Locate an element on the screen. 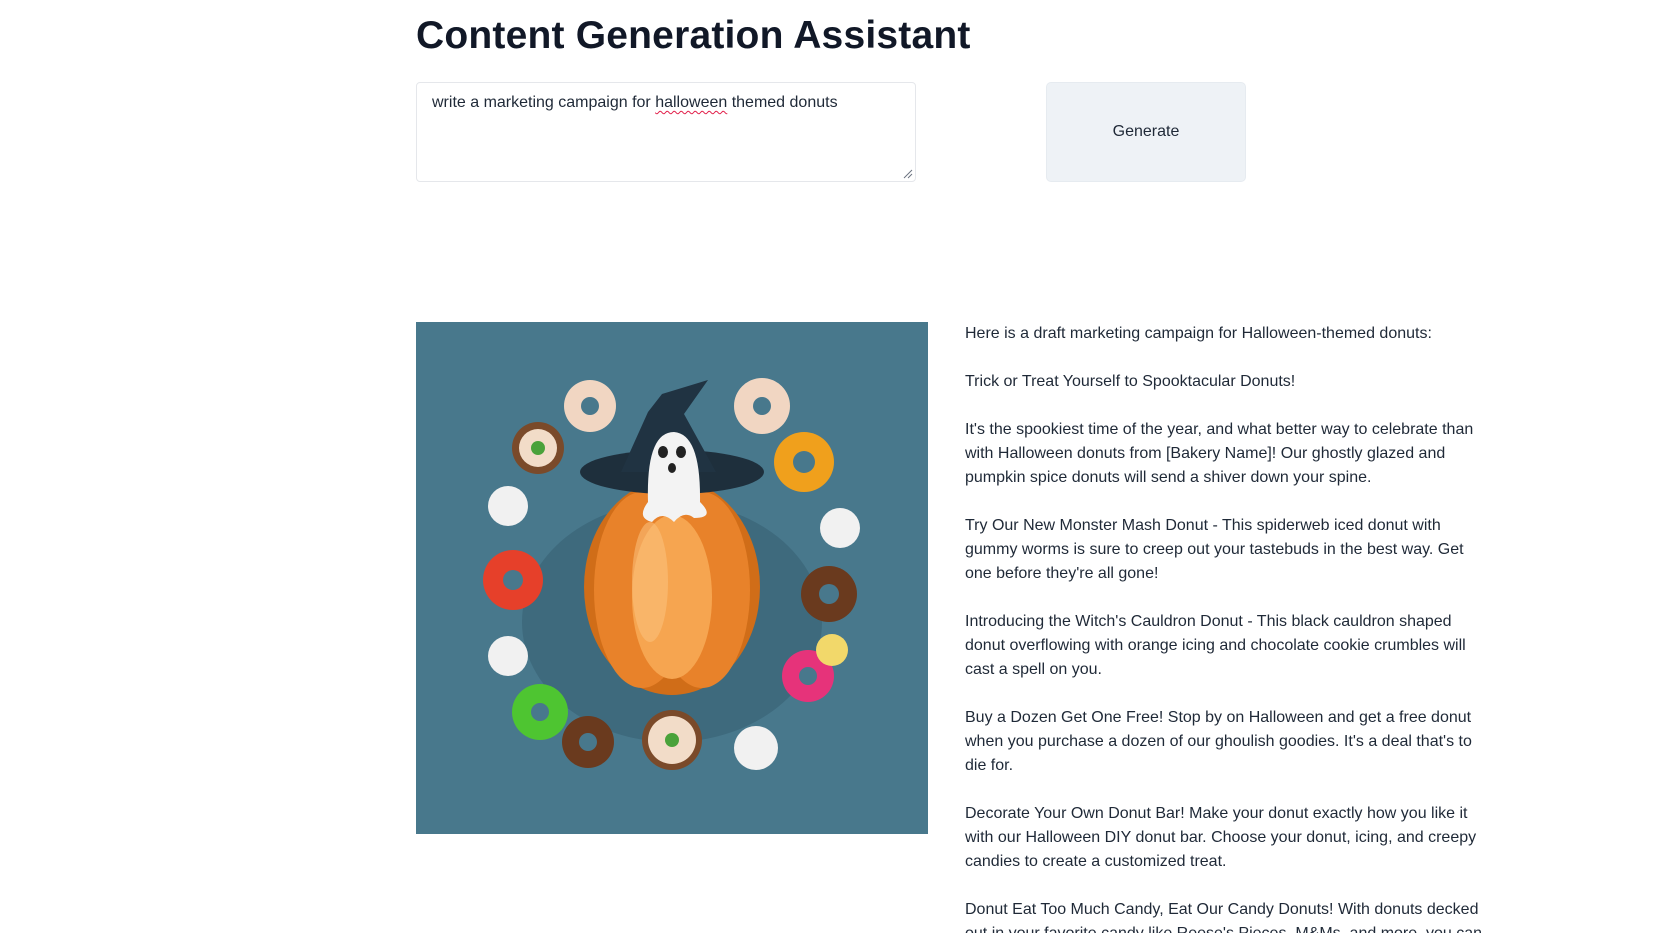 The width and height of the screenshot is (1672, 933). generate-button: Generate is located at coordinates (1146, 132).